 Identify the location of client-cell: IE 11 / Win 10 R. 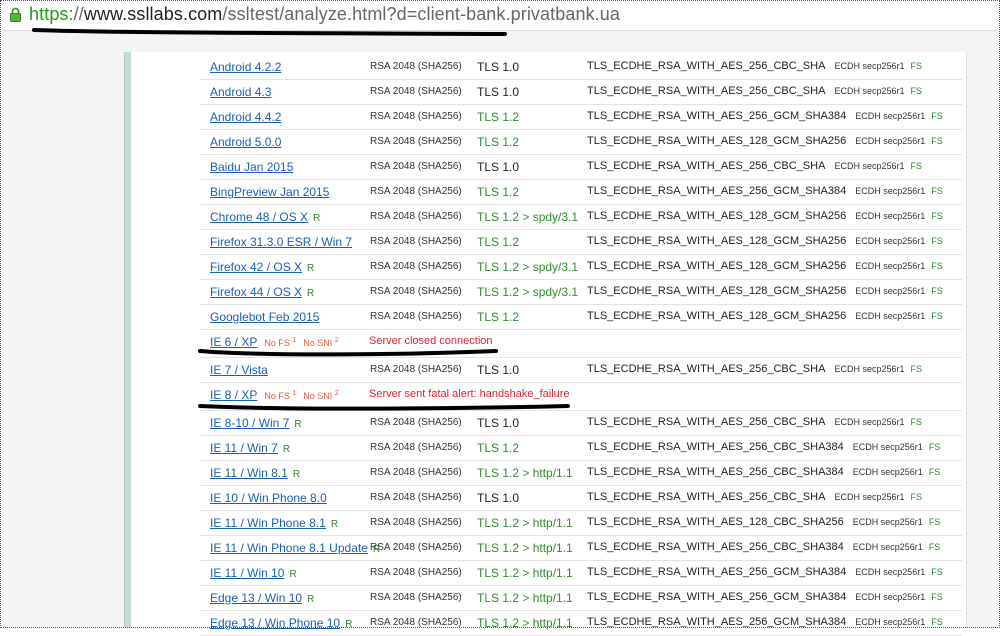
(253, 573).